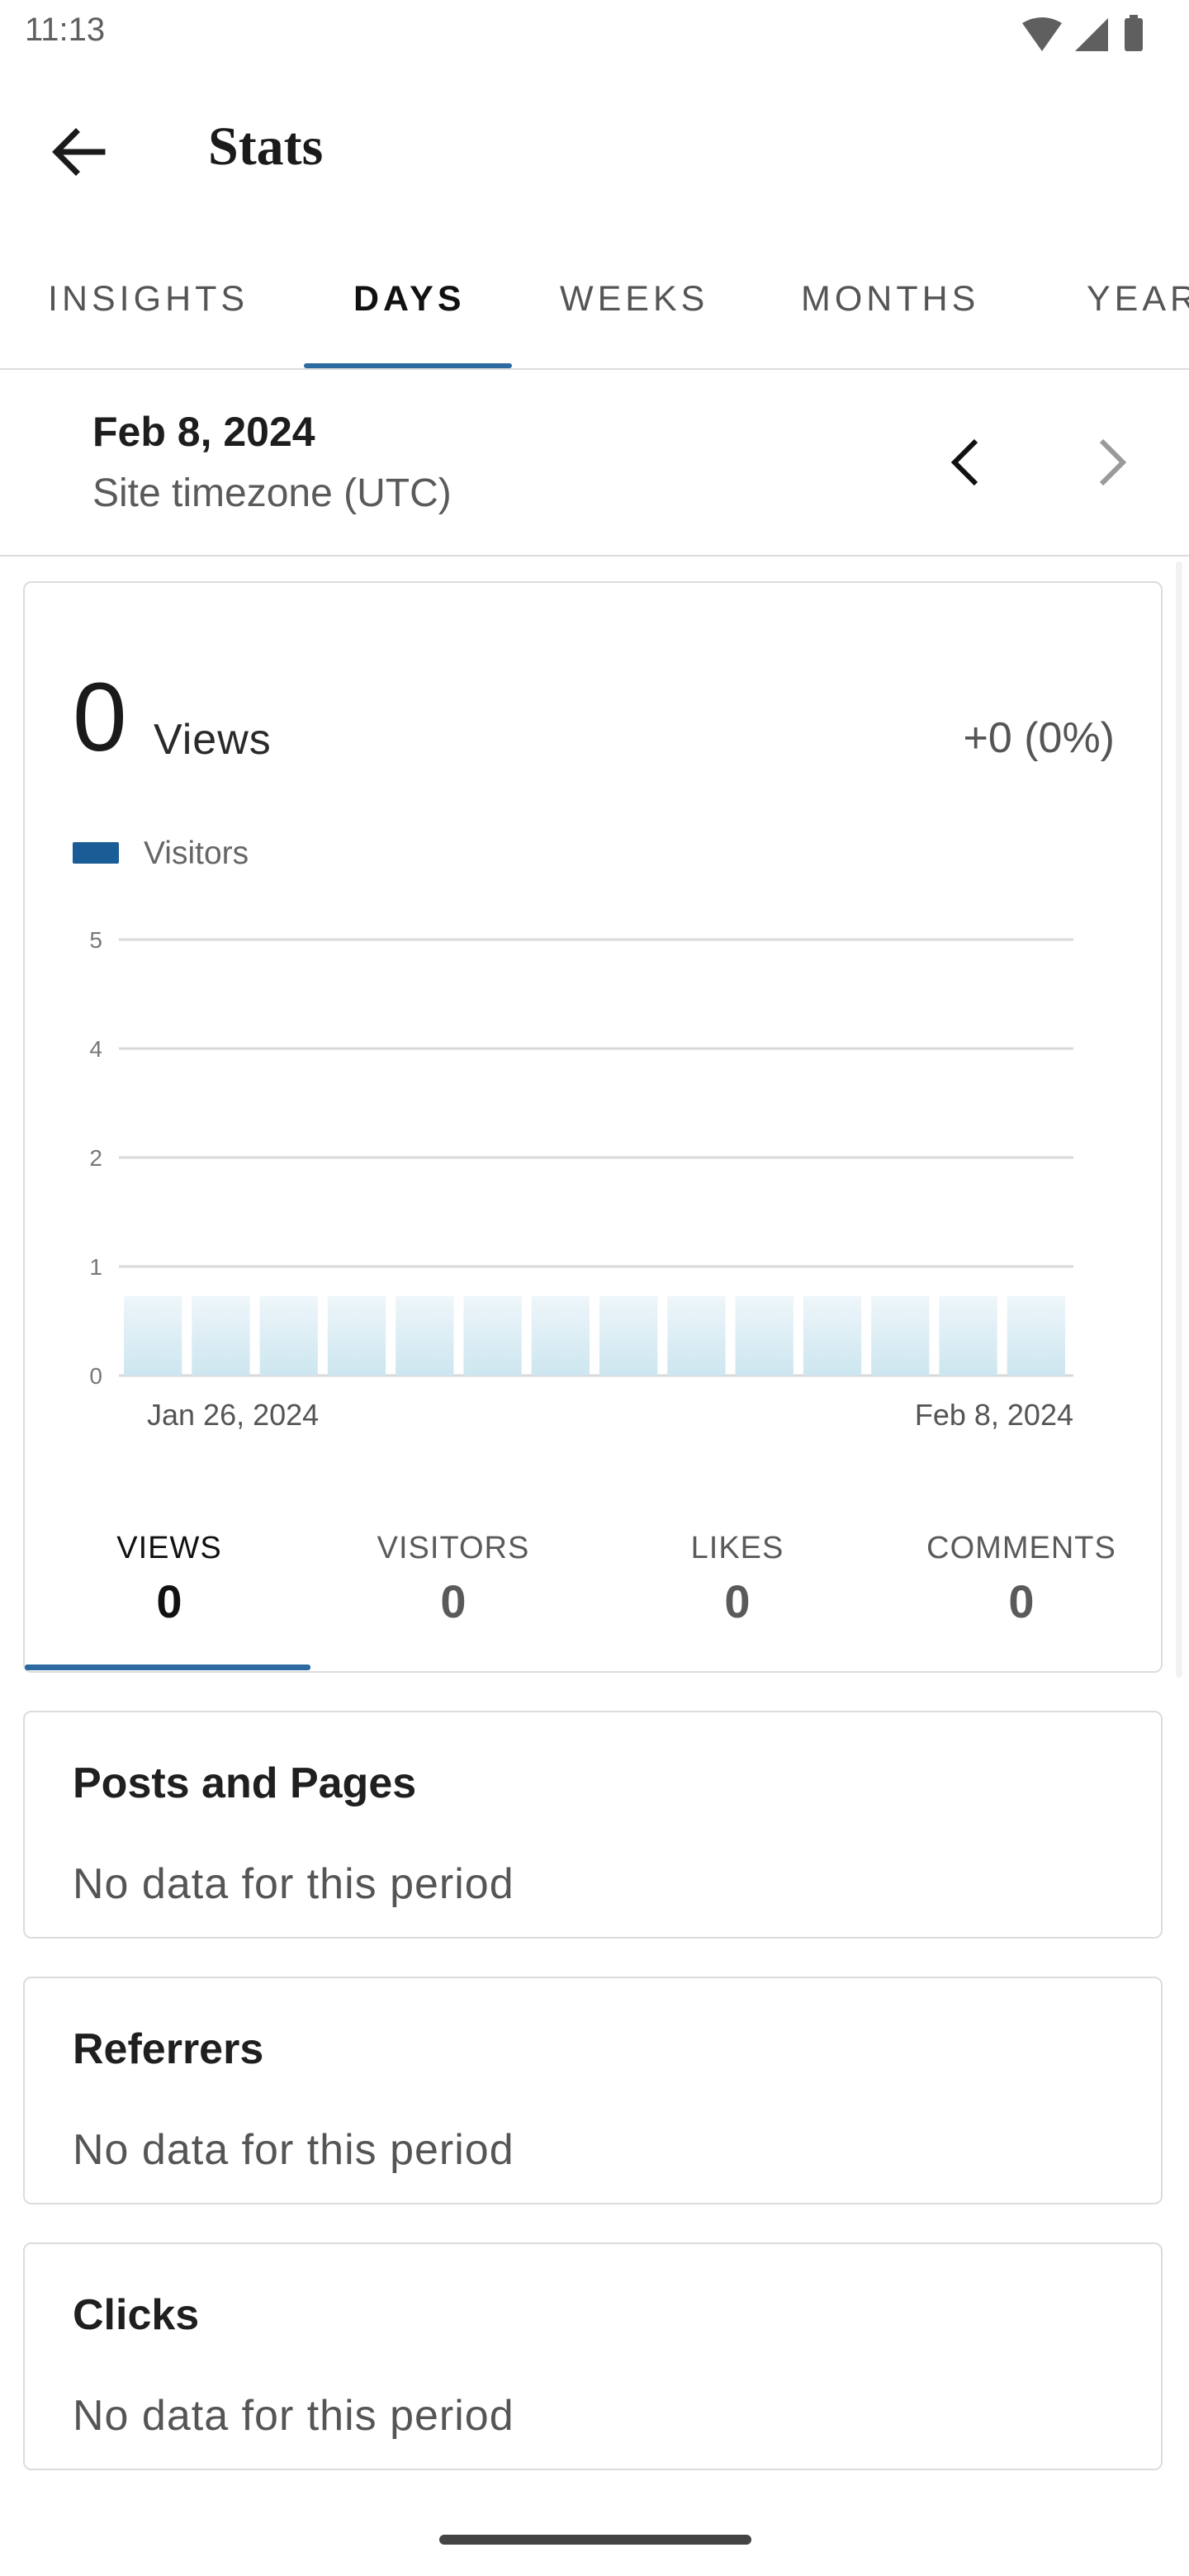  I want to click on timezone-label: Site timezone (UTC), so click(272, 493).